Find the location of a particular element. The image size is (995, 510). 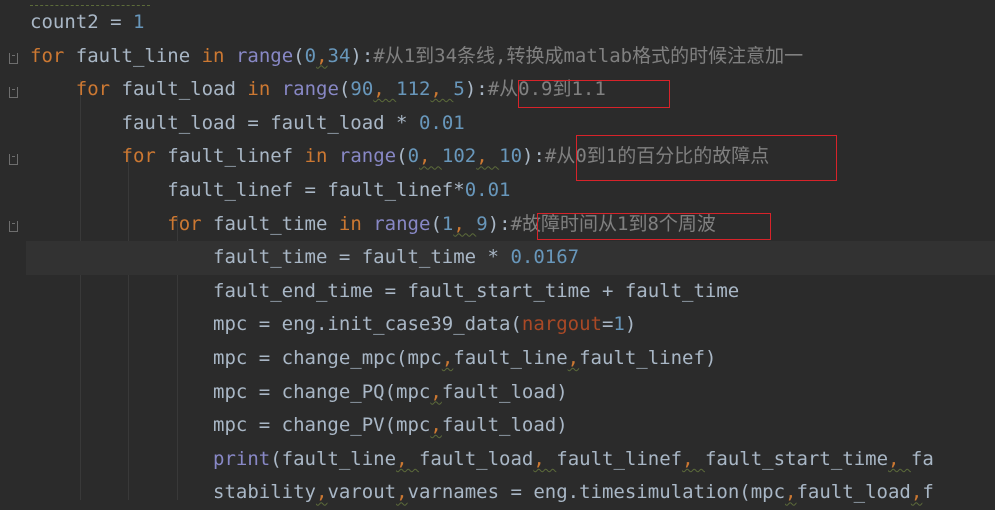

code-token: fault_linef = fault_linef* is located at coordinates (247, 190).